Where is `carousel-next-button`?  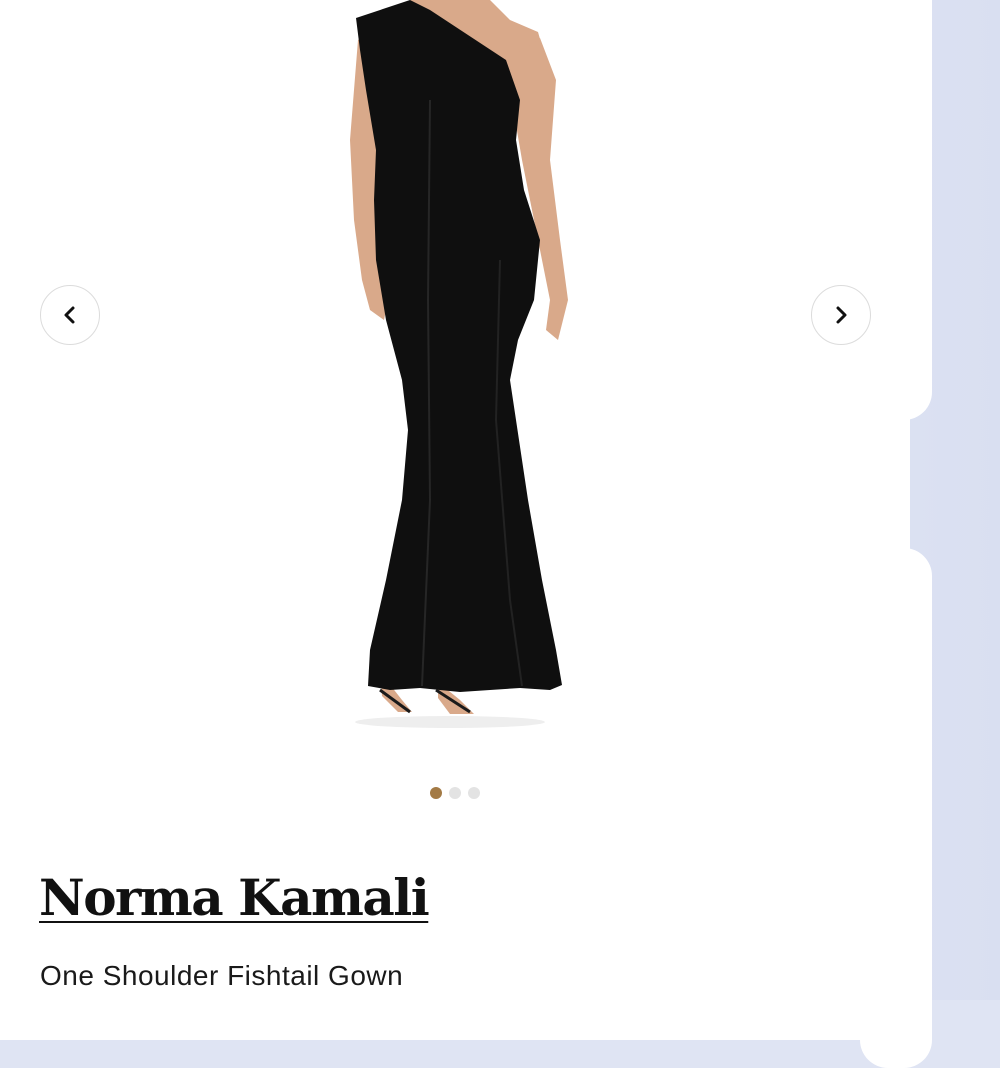
carousel-next-button is located at coordinates (841, 315).